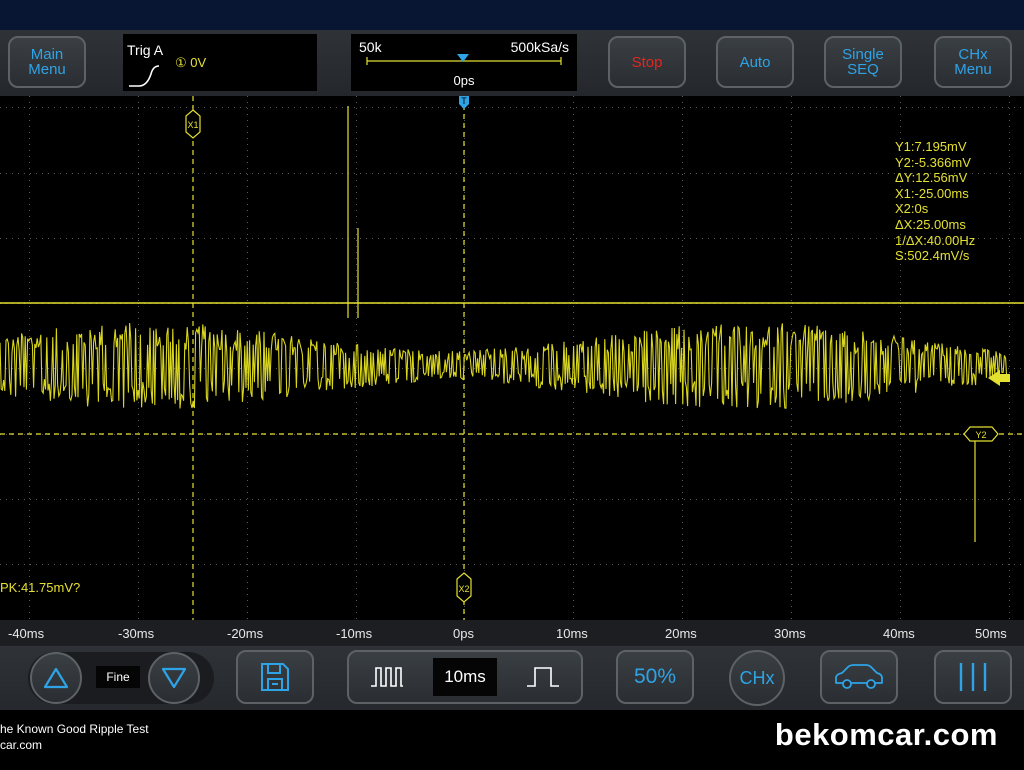  What do you see at coordinates (193, 124) in the screenshot?
I see `cursor-x1-marker: X1` at bounding box center [193, 124].